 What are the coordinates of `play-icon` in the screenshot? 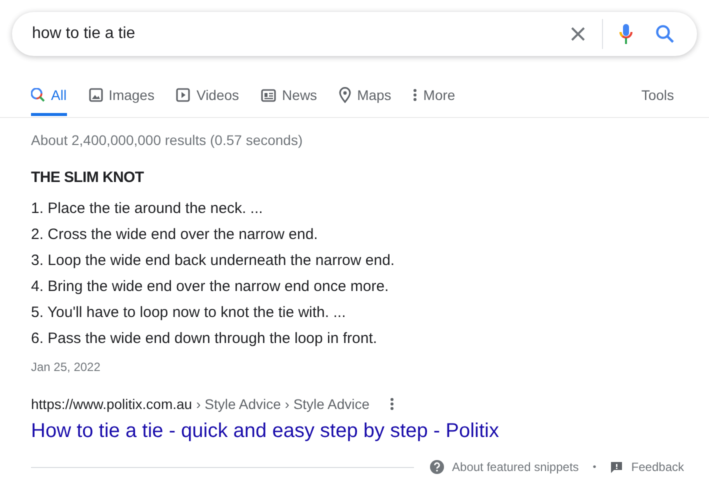 It's located at (183, 95).